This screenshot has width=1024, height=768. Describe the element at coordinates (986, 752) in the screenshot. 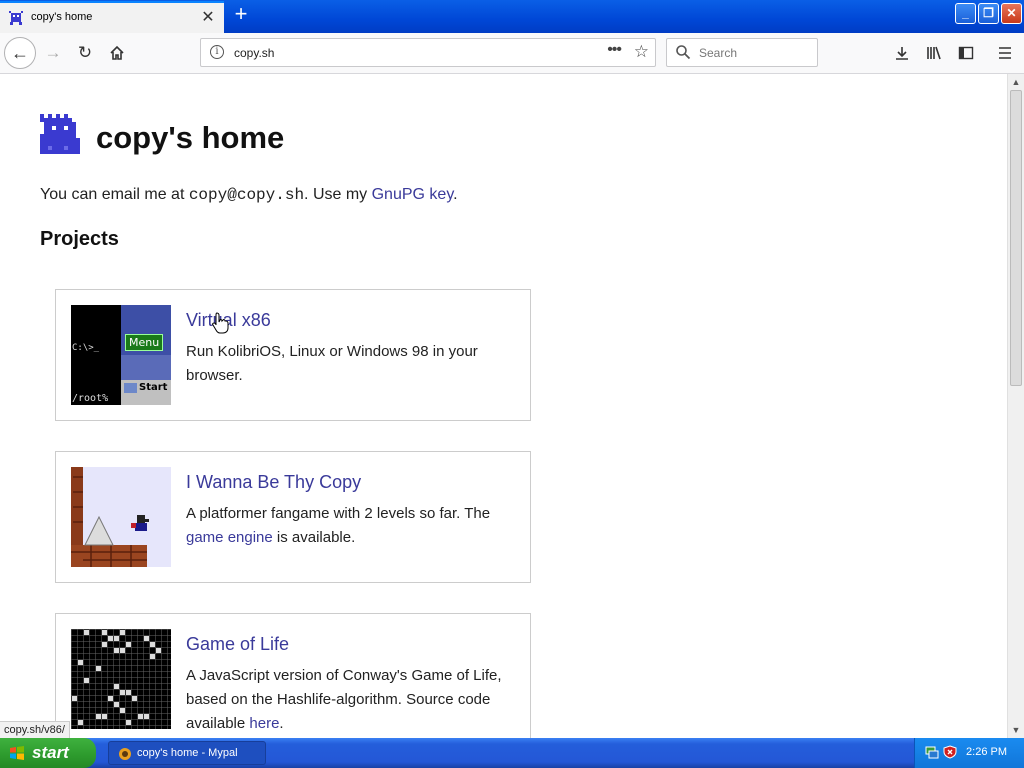

I see `clock: 2:26 PM` at that location.